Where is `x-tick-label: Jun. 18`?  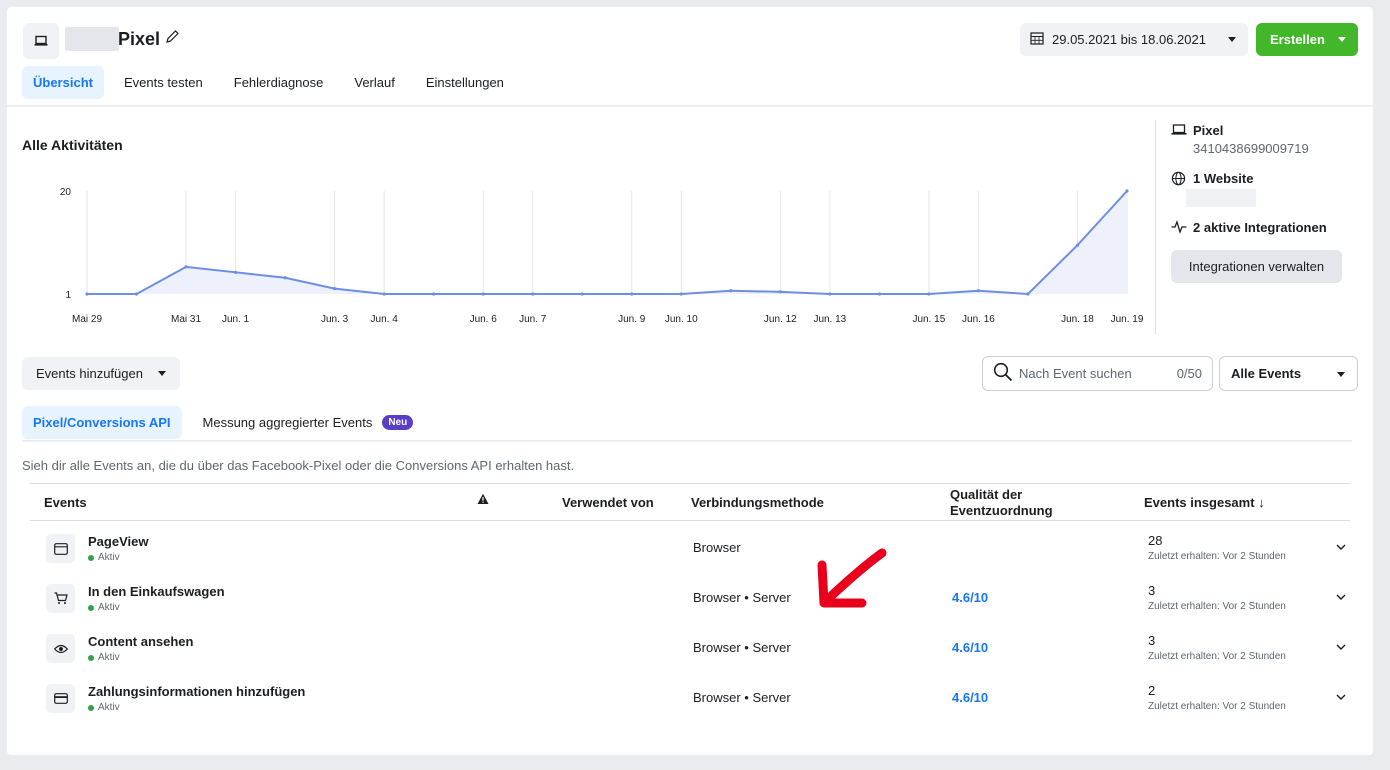
x-tick-label: Jun. 18 is located at coordinates (1077, 319).